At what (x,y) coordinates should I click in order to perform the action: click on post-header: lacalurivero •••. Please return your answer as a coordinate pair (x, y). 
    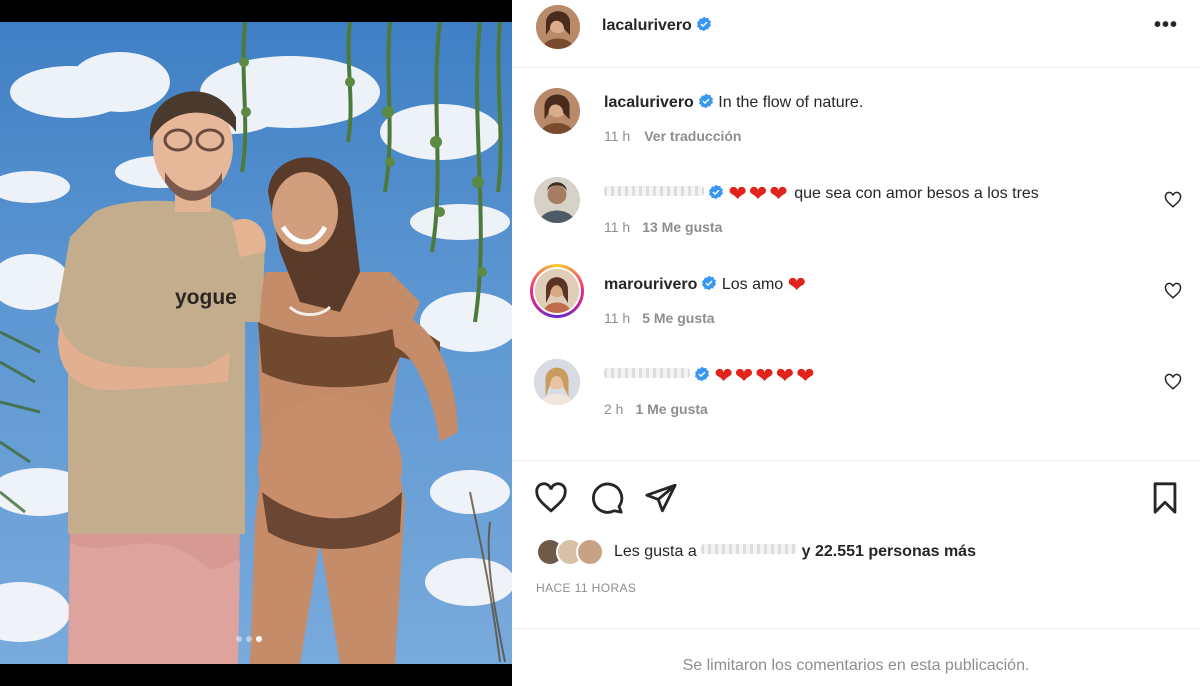
    Looking at the image, I should click on (856, 34).